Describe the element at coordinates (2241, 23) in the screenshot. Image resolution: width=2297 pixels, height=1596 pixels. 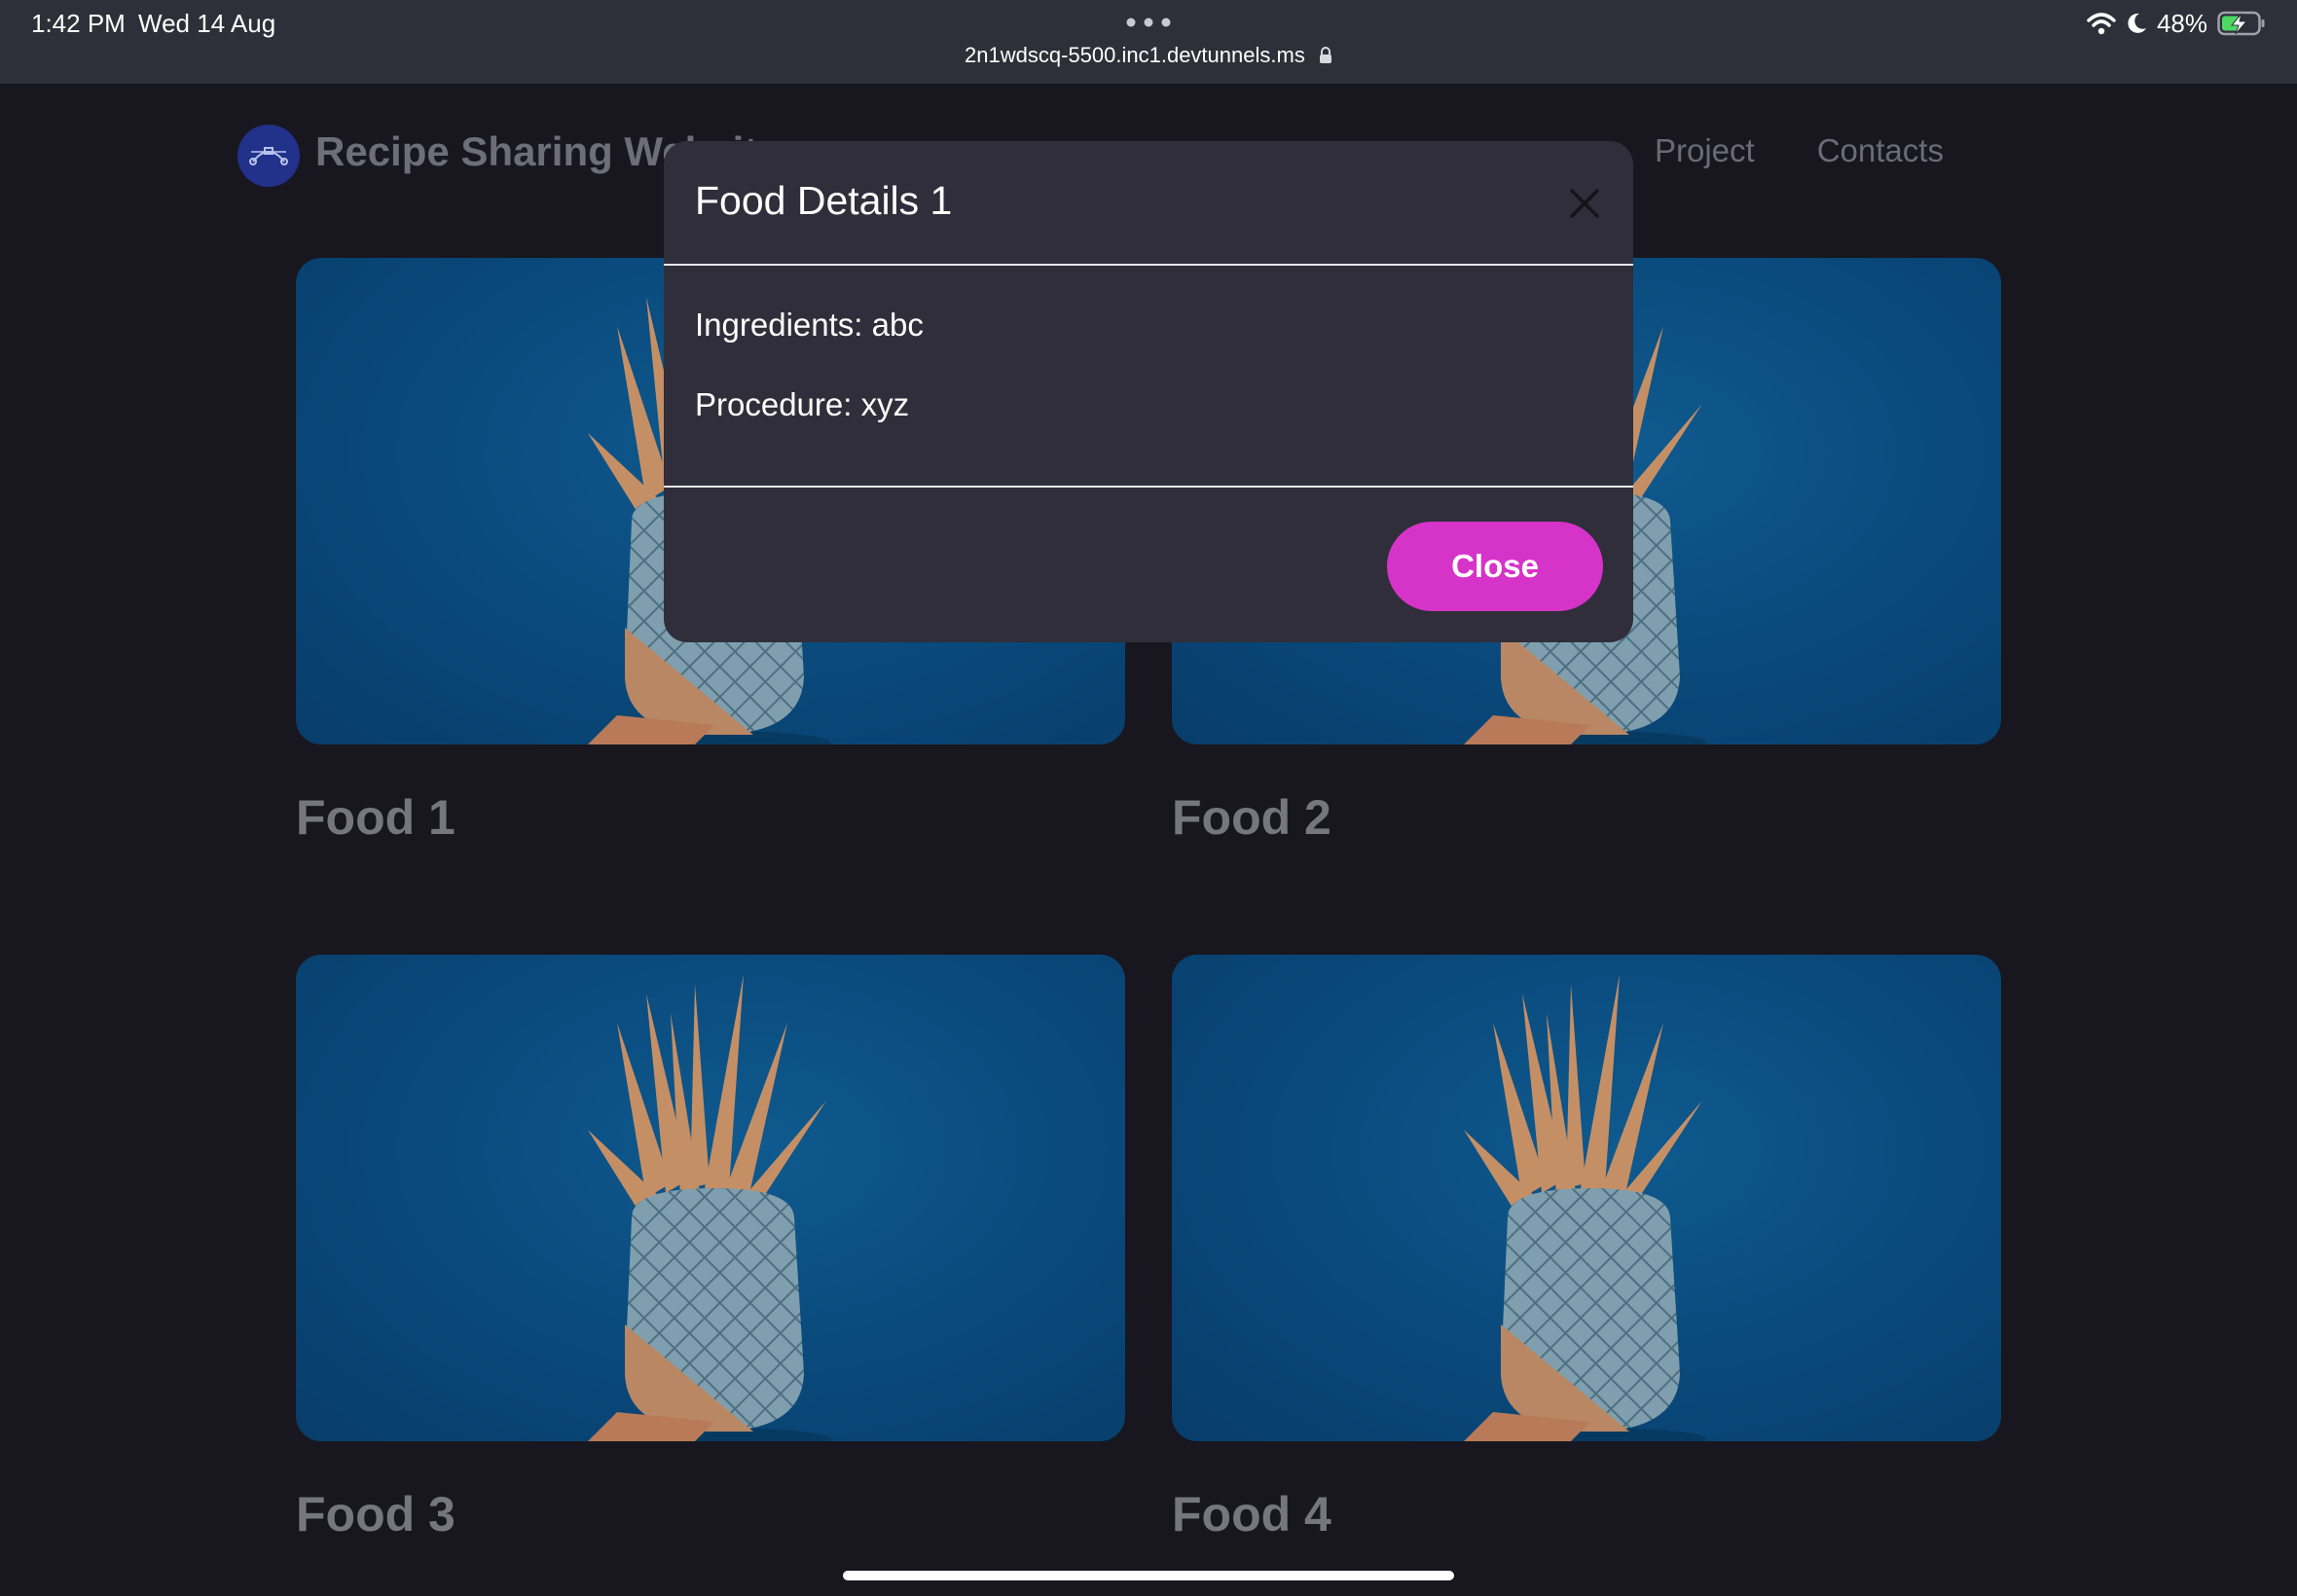
I see `battery-charging-icon` at that location.